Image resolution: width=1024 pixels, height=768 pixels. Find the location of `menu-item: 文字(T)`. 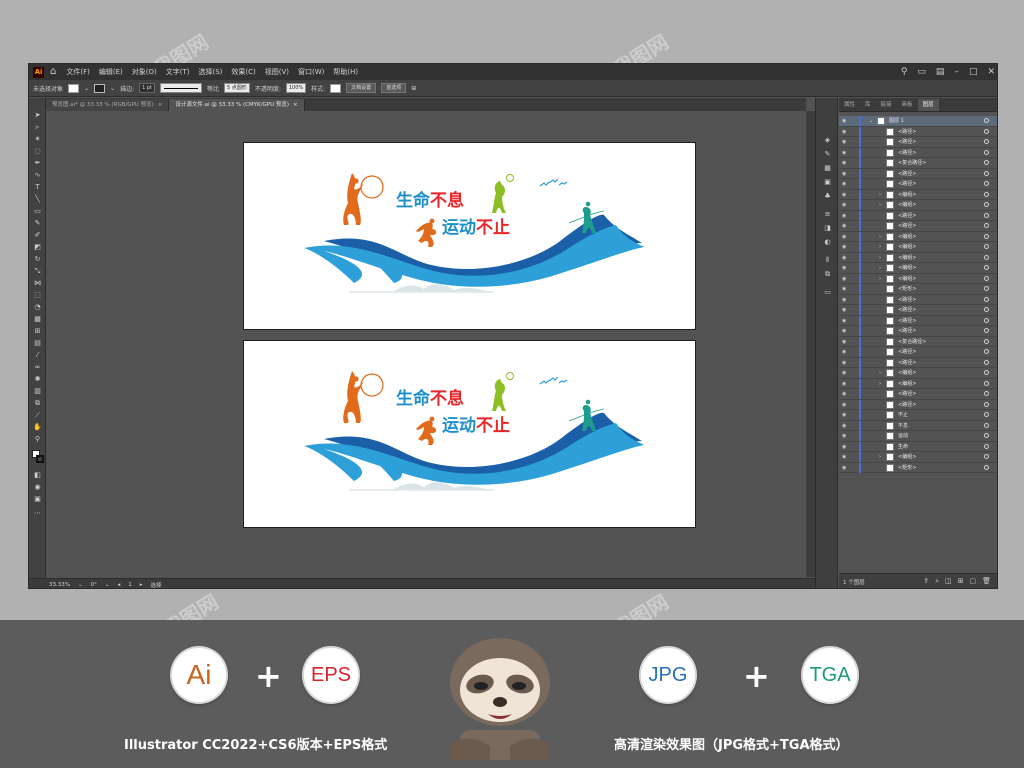

menu-item: 文字(T) is located at coordinates (178, 72).